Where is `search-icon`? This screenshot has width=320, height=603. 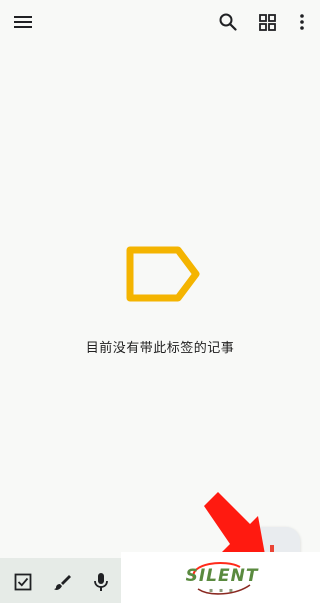 search-icon is located at coordinates (228, 22).